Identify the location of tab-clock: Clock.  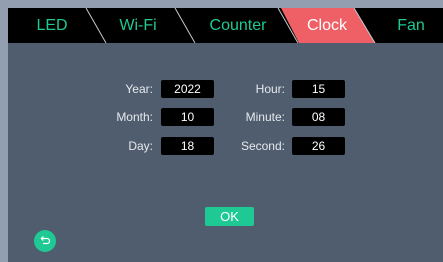
(327, 25).